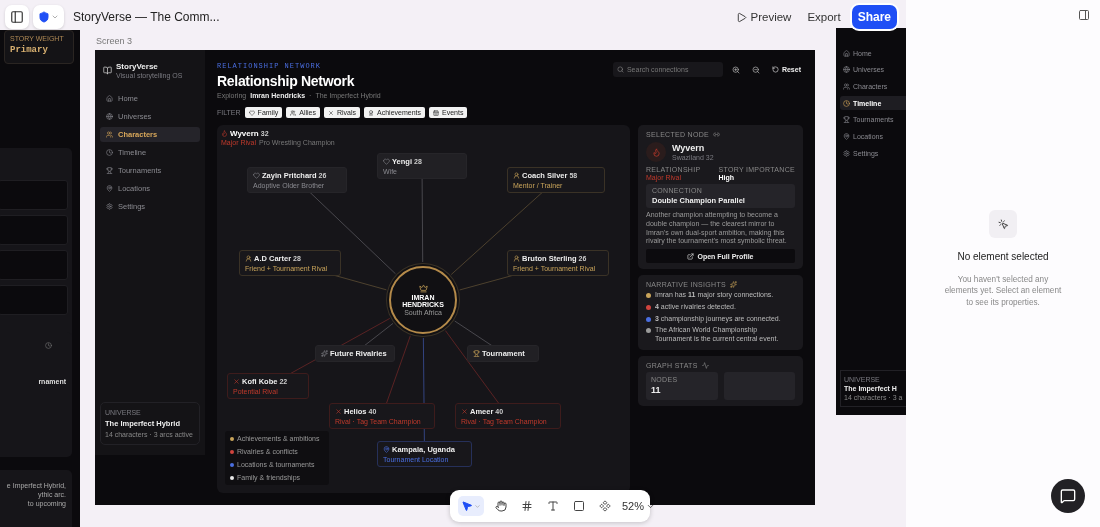 The width and height of the screenshot is (1100, 527). I want to click on panel-icon, so click(1084, 15).